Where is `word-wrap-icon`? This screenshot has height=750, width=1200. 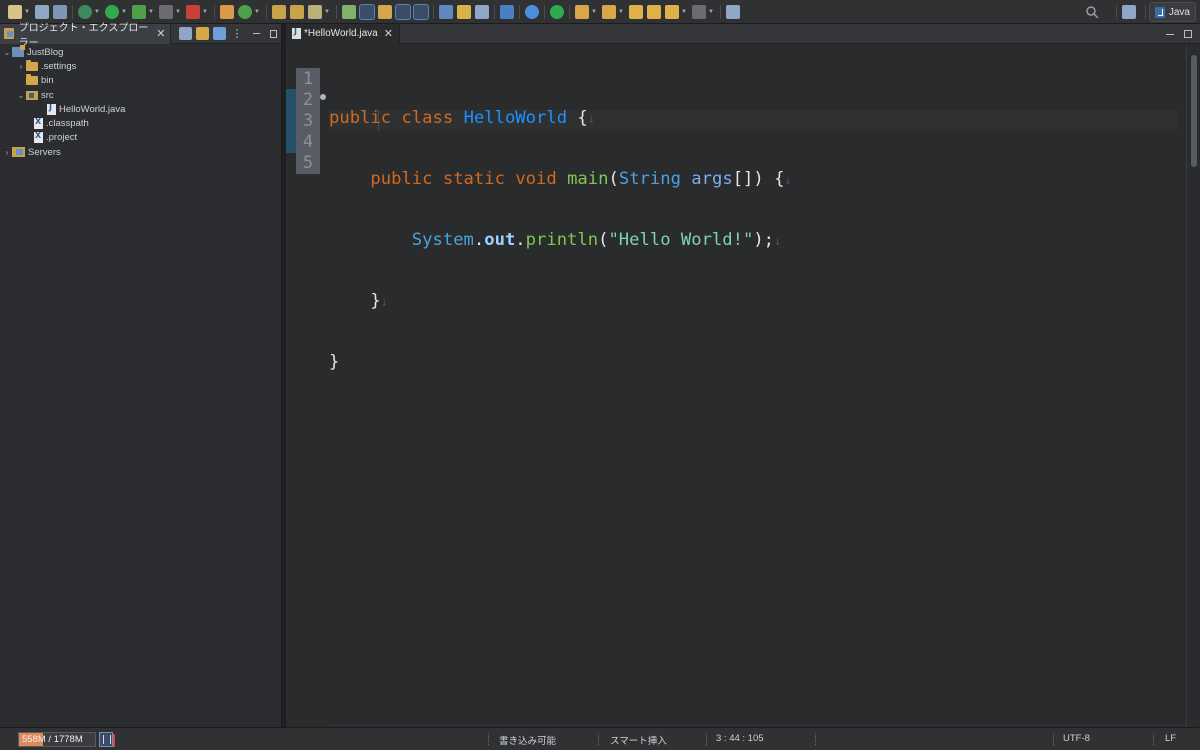
word-wrap-icon is located at coordinates (403, 11).